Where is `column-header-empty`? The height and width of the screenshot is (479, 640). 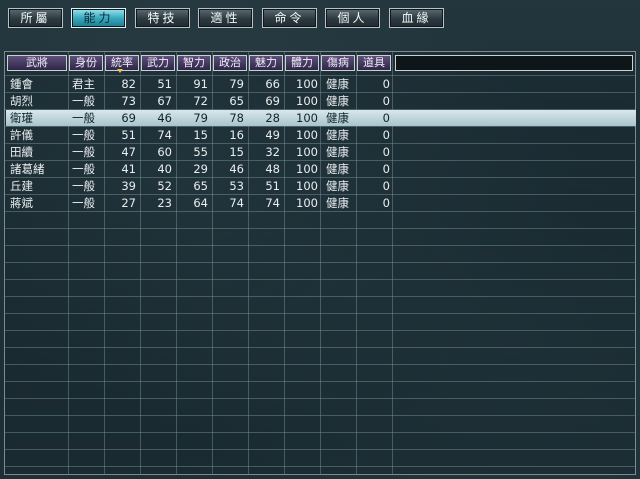 column-header-empty is located at coordinates (514, 63).